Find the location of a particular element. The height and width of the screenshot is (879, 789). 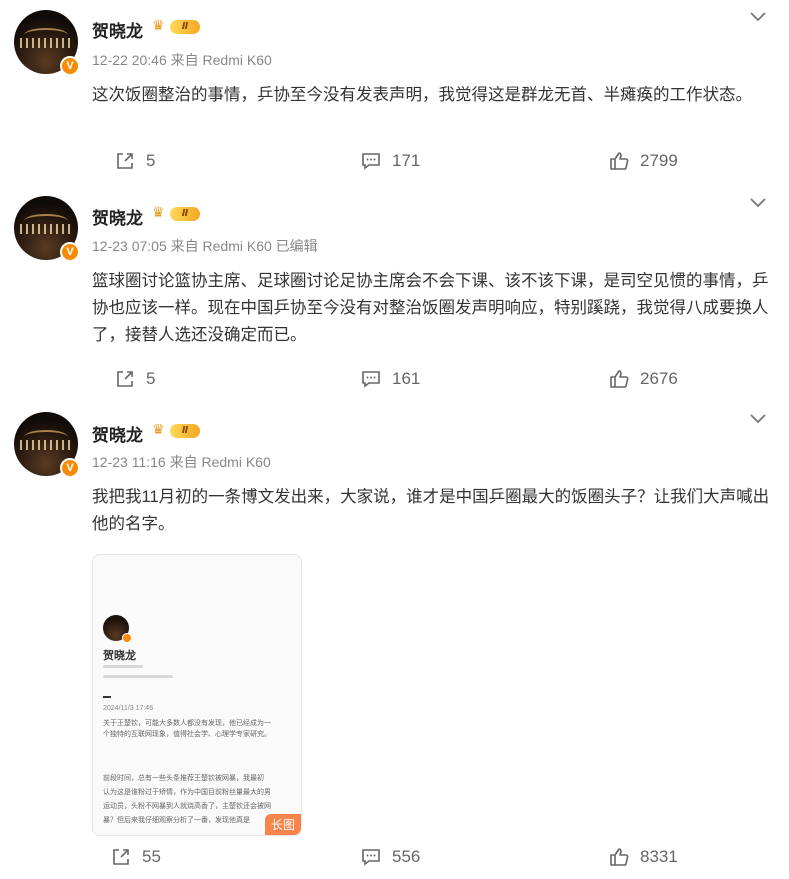

like-count: 2799 is located at coordinates (659, 160).